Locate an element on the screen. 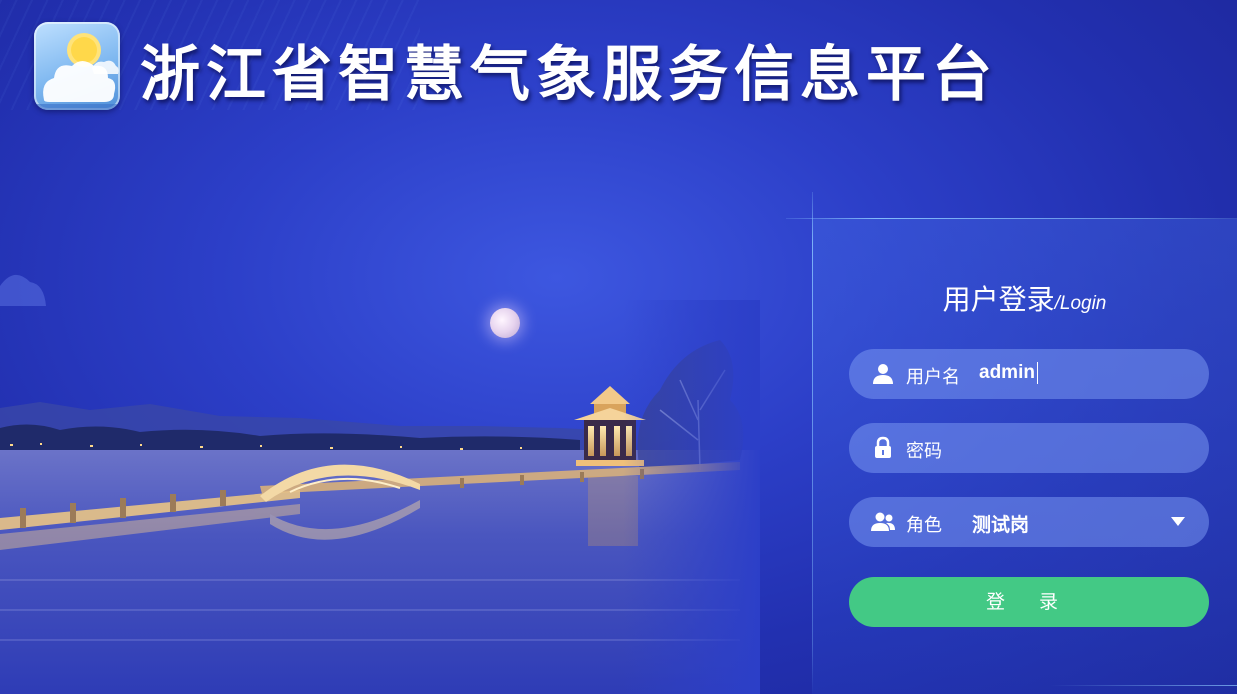  user-icon is located at coordinates (883, 374).